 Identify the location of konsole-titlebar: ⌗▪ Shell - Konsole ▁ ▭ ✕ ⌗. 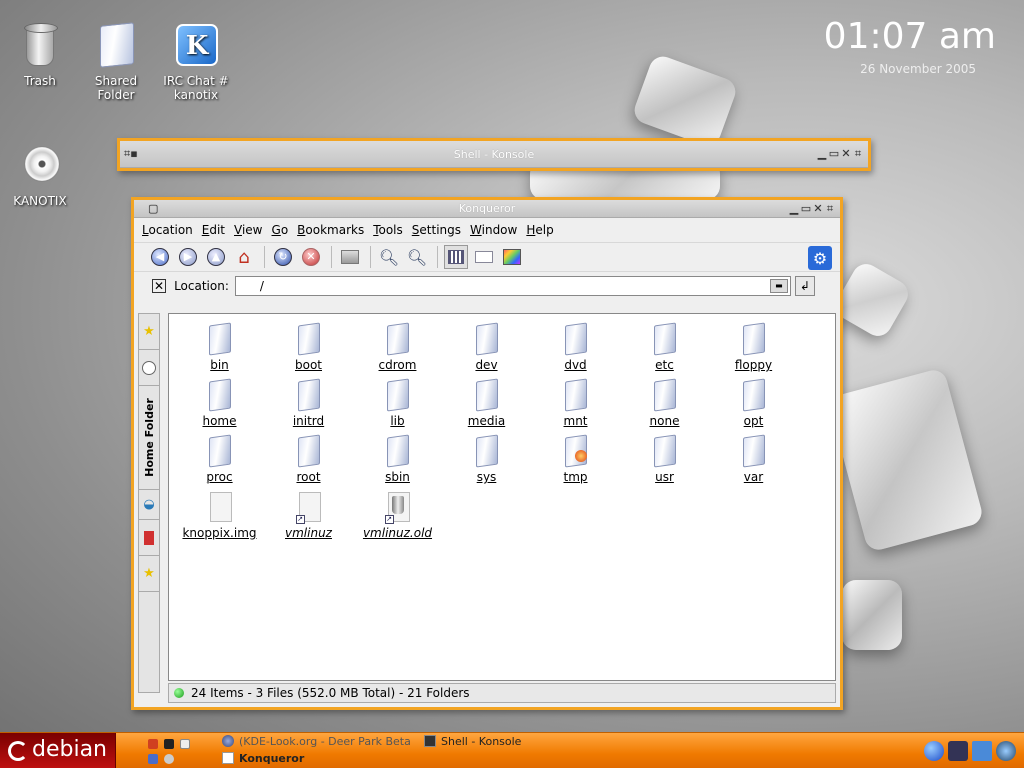
(494, 154).